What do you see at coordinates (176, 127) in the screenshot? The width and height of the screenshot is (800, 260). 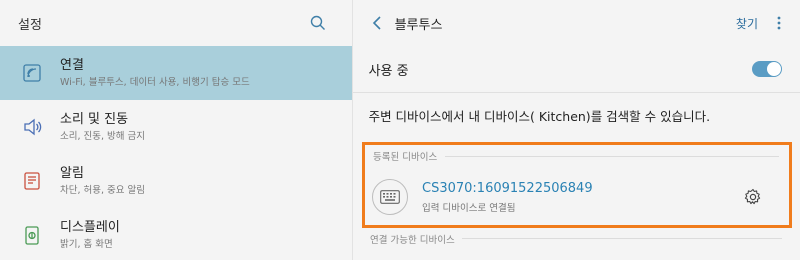 I see `sidebar-item-sound: 소리 및 진동 소리, 진동, 방해 금지` at bounding box center [176, 127].